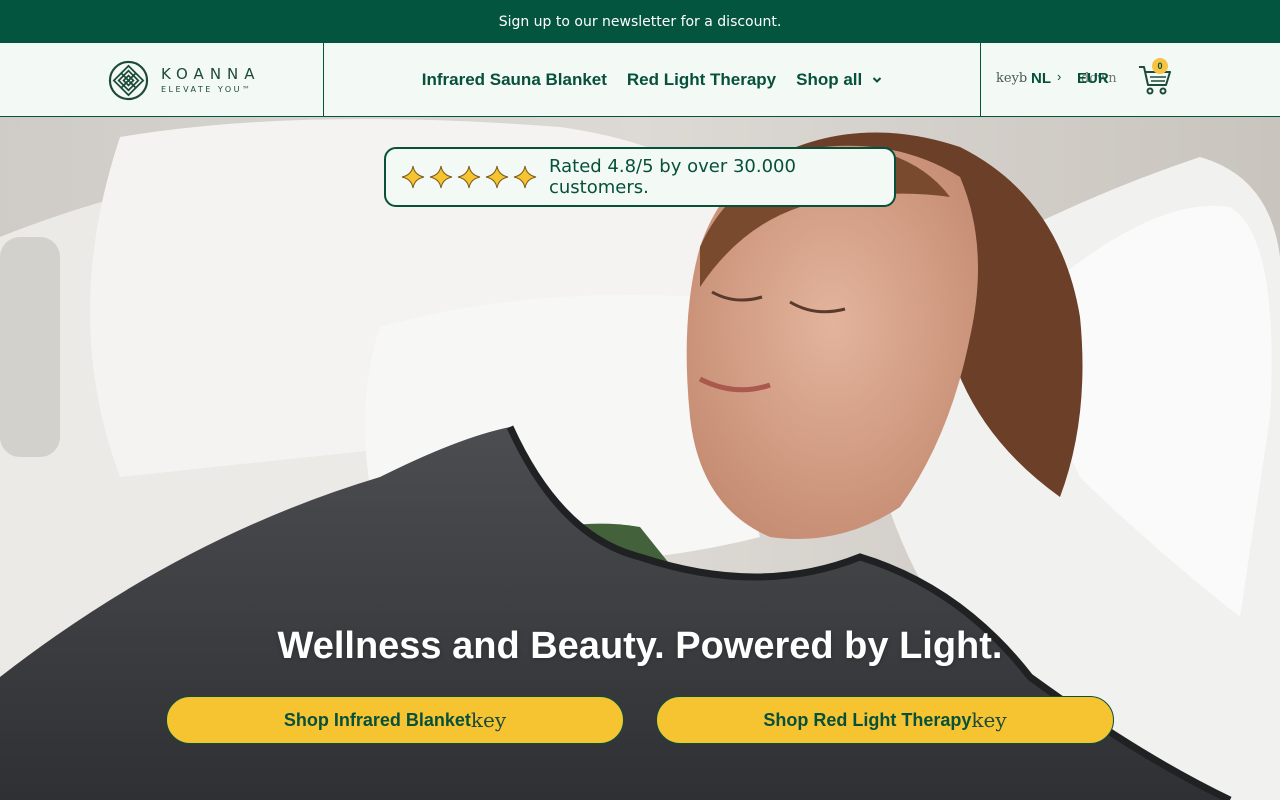 Image resolution: width=1280 pixels, height=800 pixels. What do you see at coordinates (1012, 78) in the screenshot?
I see `broken-icon-text: keyb` at bounding box center [1012, 78].